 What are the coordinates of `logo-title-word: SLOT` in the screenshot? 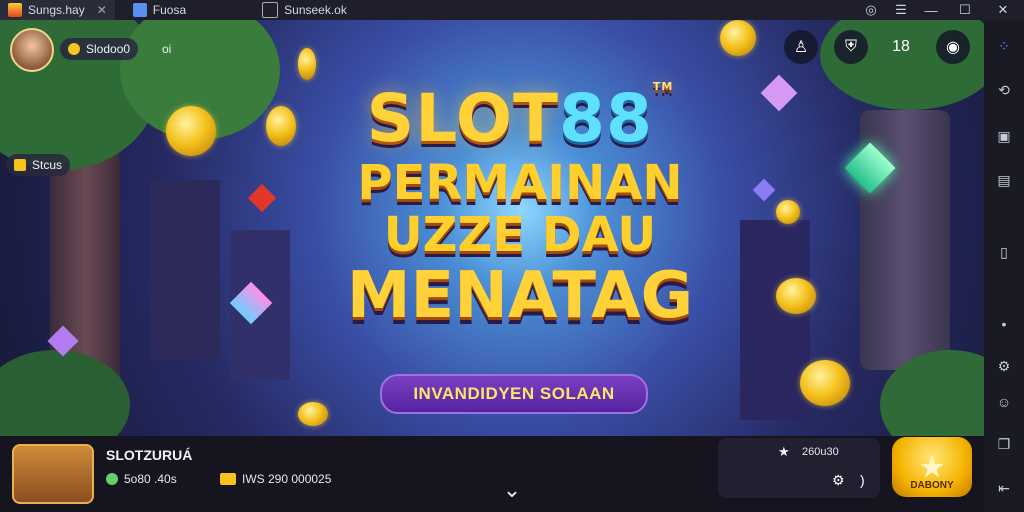 It's located at (463, 118).